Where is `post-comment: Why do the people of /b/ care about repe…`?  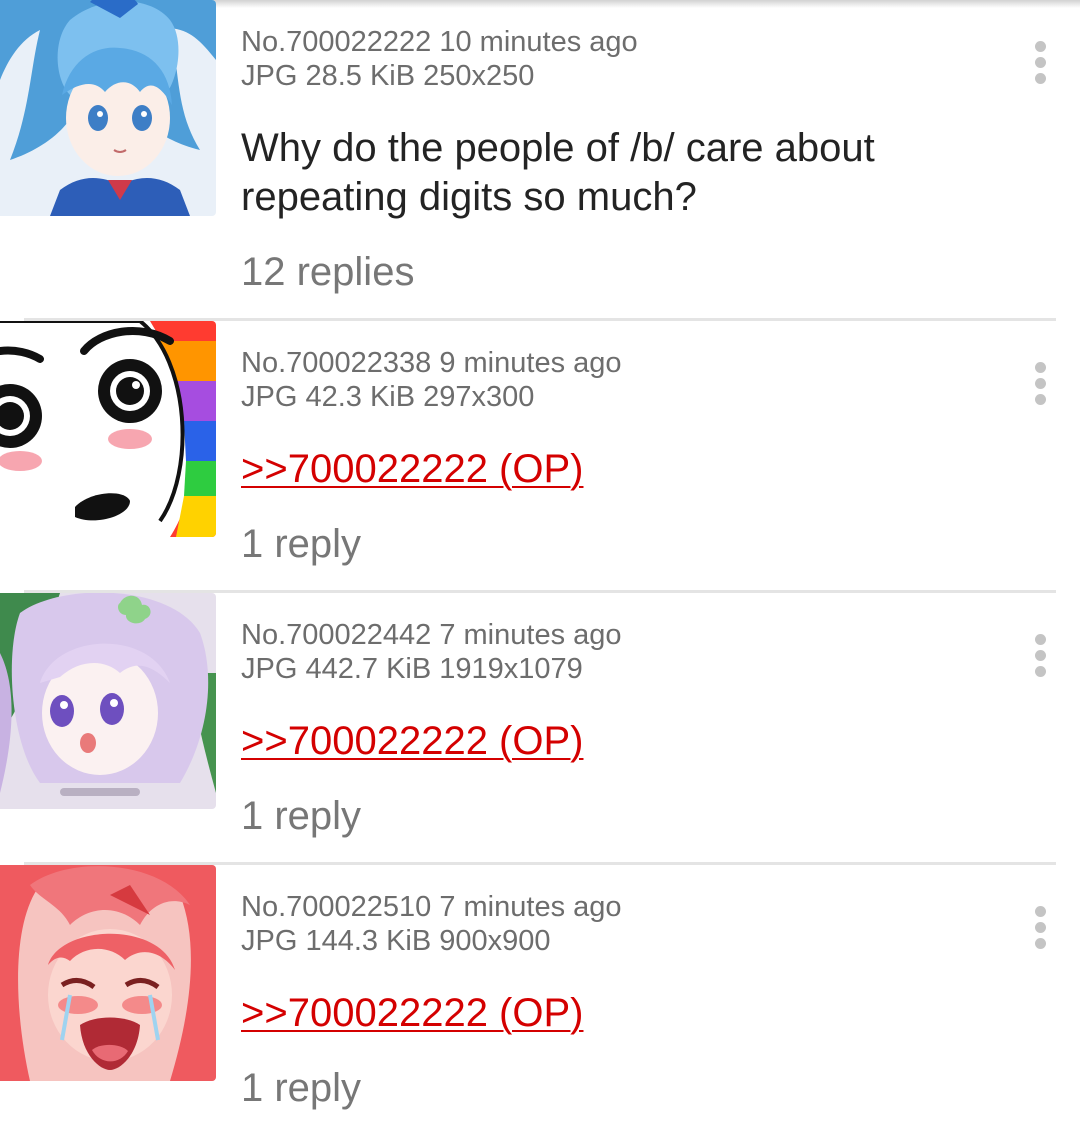
post-comment: Why do the people of /b/ care about repe… is located at coordinates (558, 172).